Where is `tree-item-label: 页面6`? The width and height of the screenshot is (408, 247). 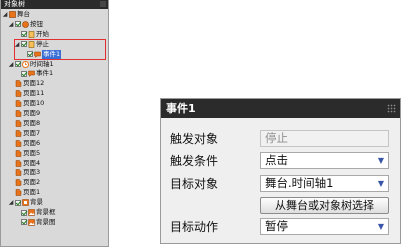 tree-item-label: 页面6 is located at coordinates (32, 142).